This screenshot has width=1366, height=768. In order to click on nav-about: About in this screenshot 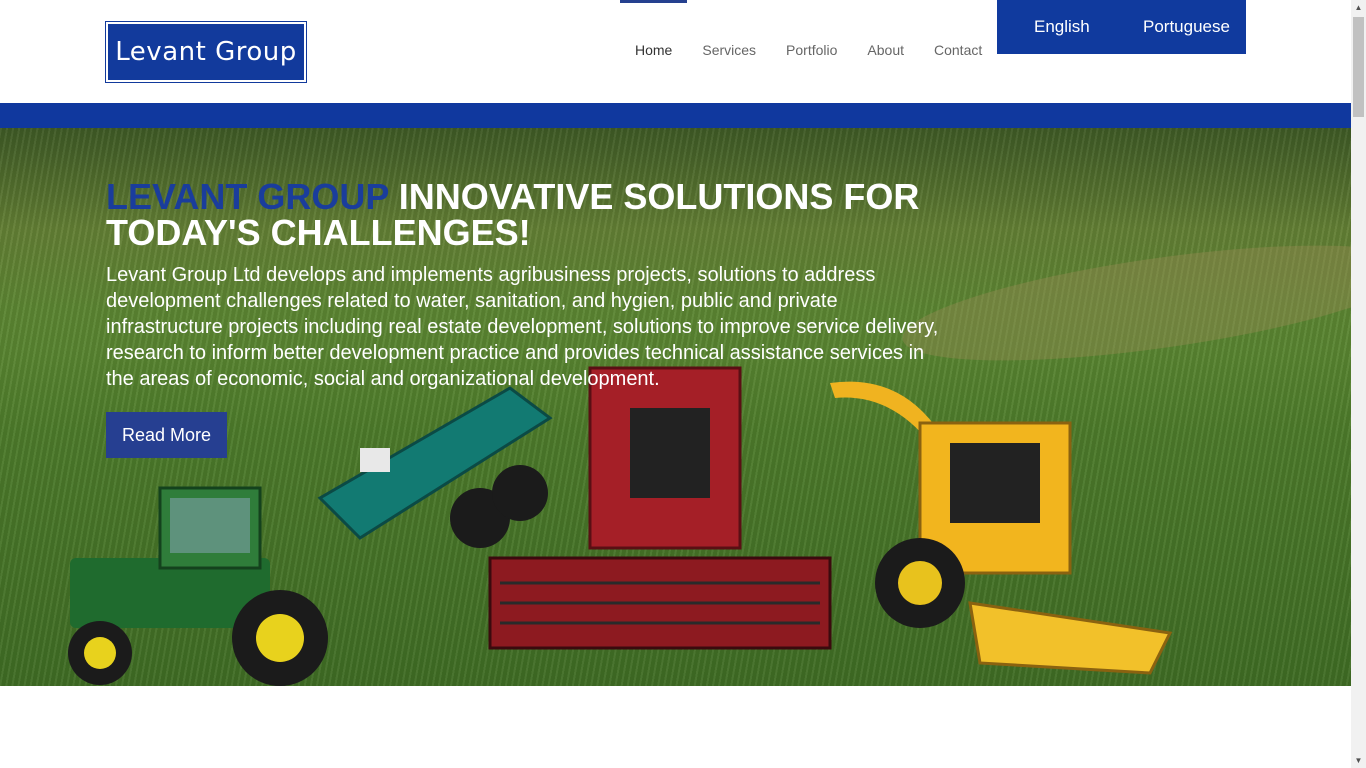, I will do `click(885, 50)`.